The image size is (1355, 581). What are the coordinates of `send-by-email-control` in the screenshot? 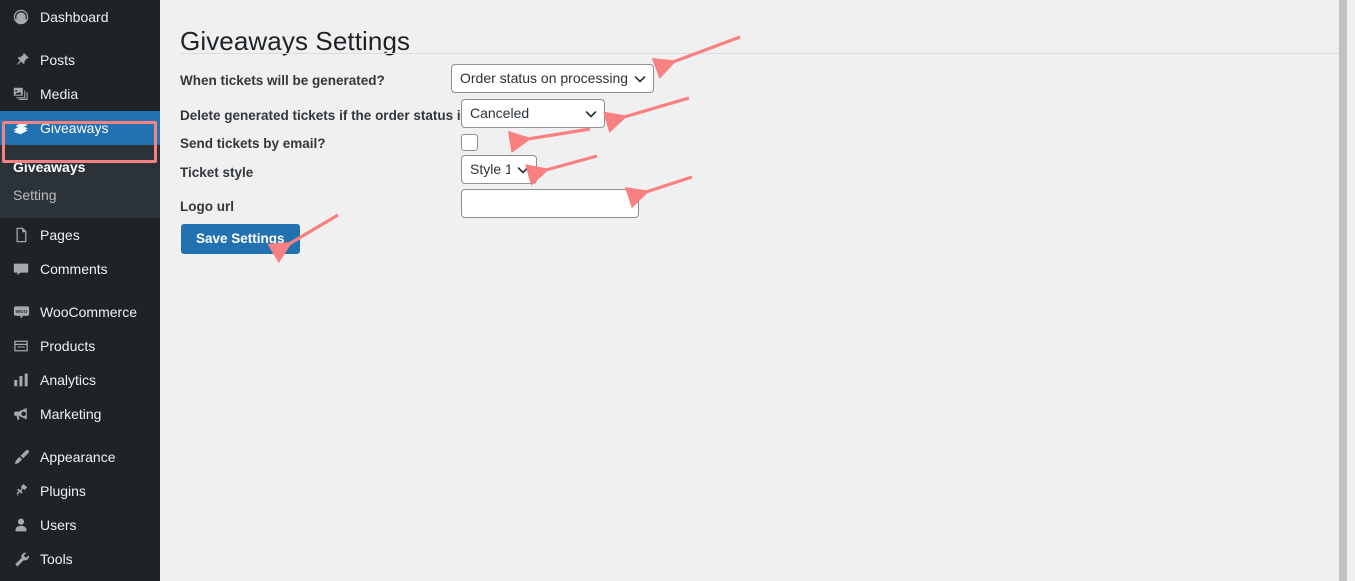 It's located at (469, 145).